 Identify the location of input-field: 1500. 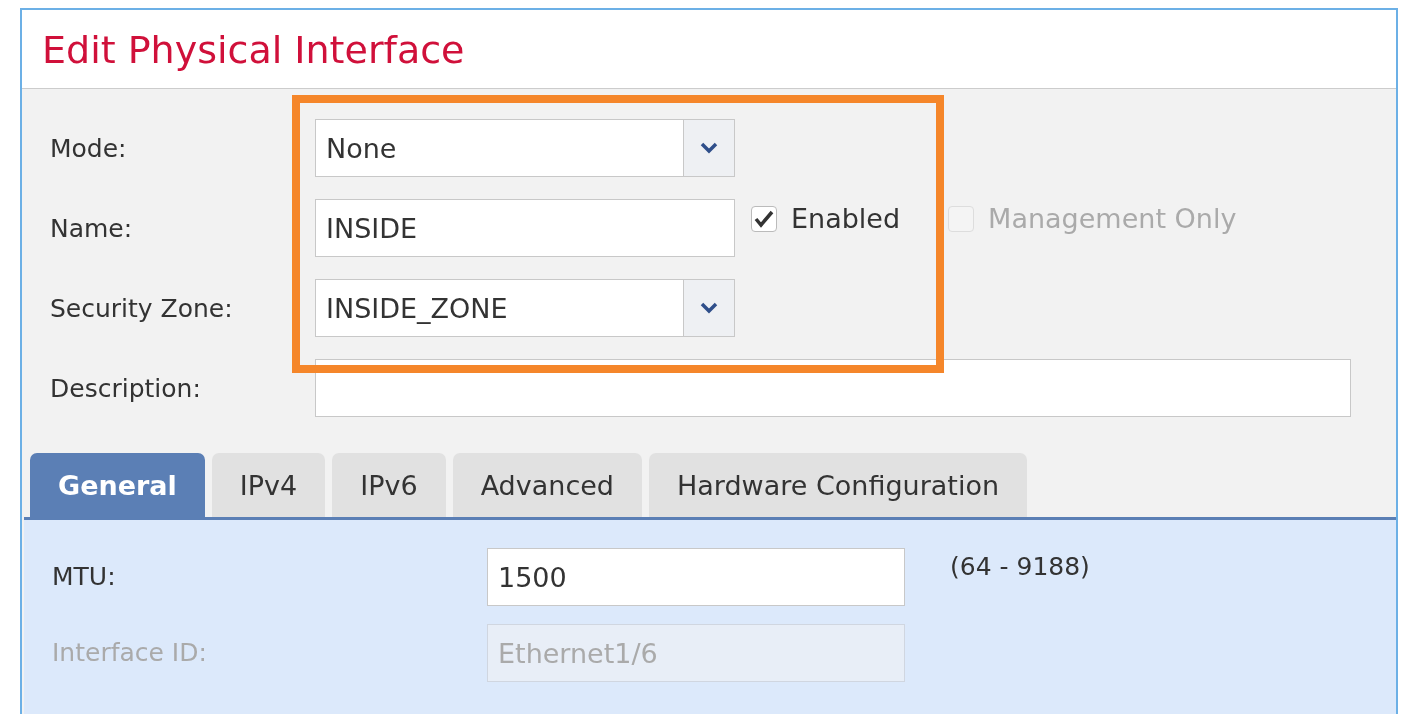
(696, 577).